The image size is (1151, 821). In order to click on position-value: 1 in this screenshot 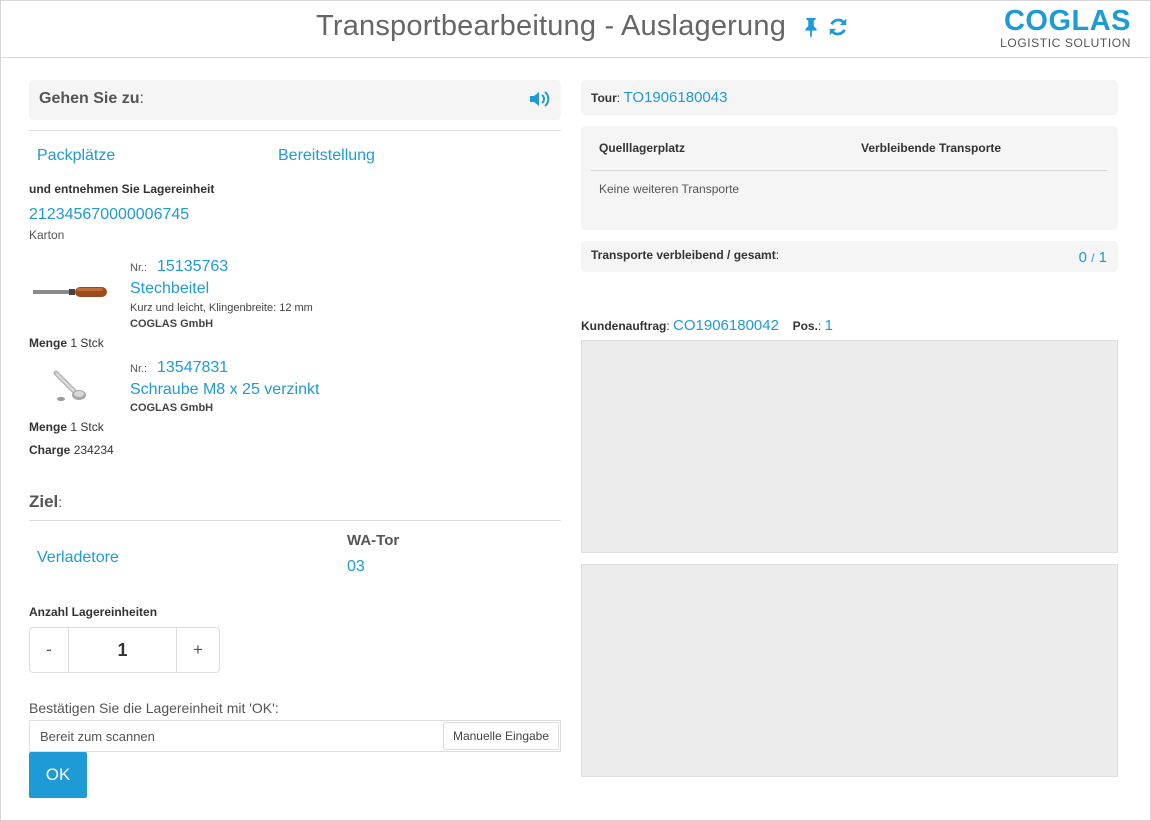, I will do `click(829, 325)`.